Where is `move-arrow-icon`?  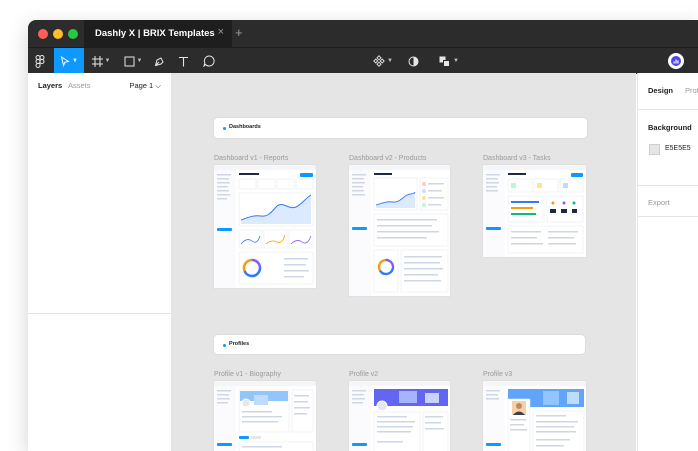
move-arrow-icon is located at coordinates (65, 61).